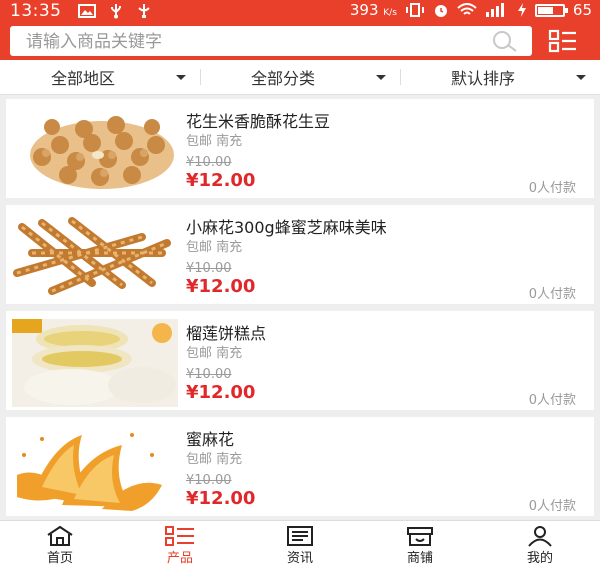 The width and height of the screenshot is (600, 567). Describe the element at coordinates (60, 535) in the screenshot. I see `home-icon` at that location.